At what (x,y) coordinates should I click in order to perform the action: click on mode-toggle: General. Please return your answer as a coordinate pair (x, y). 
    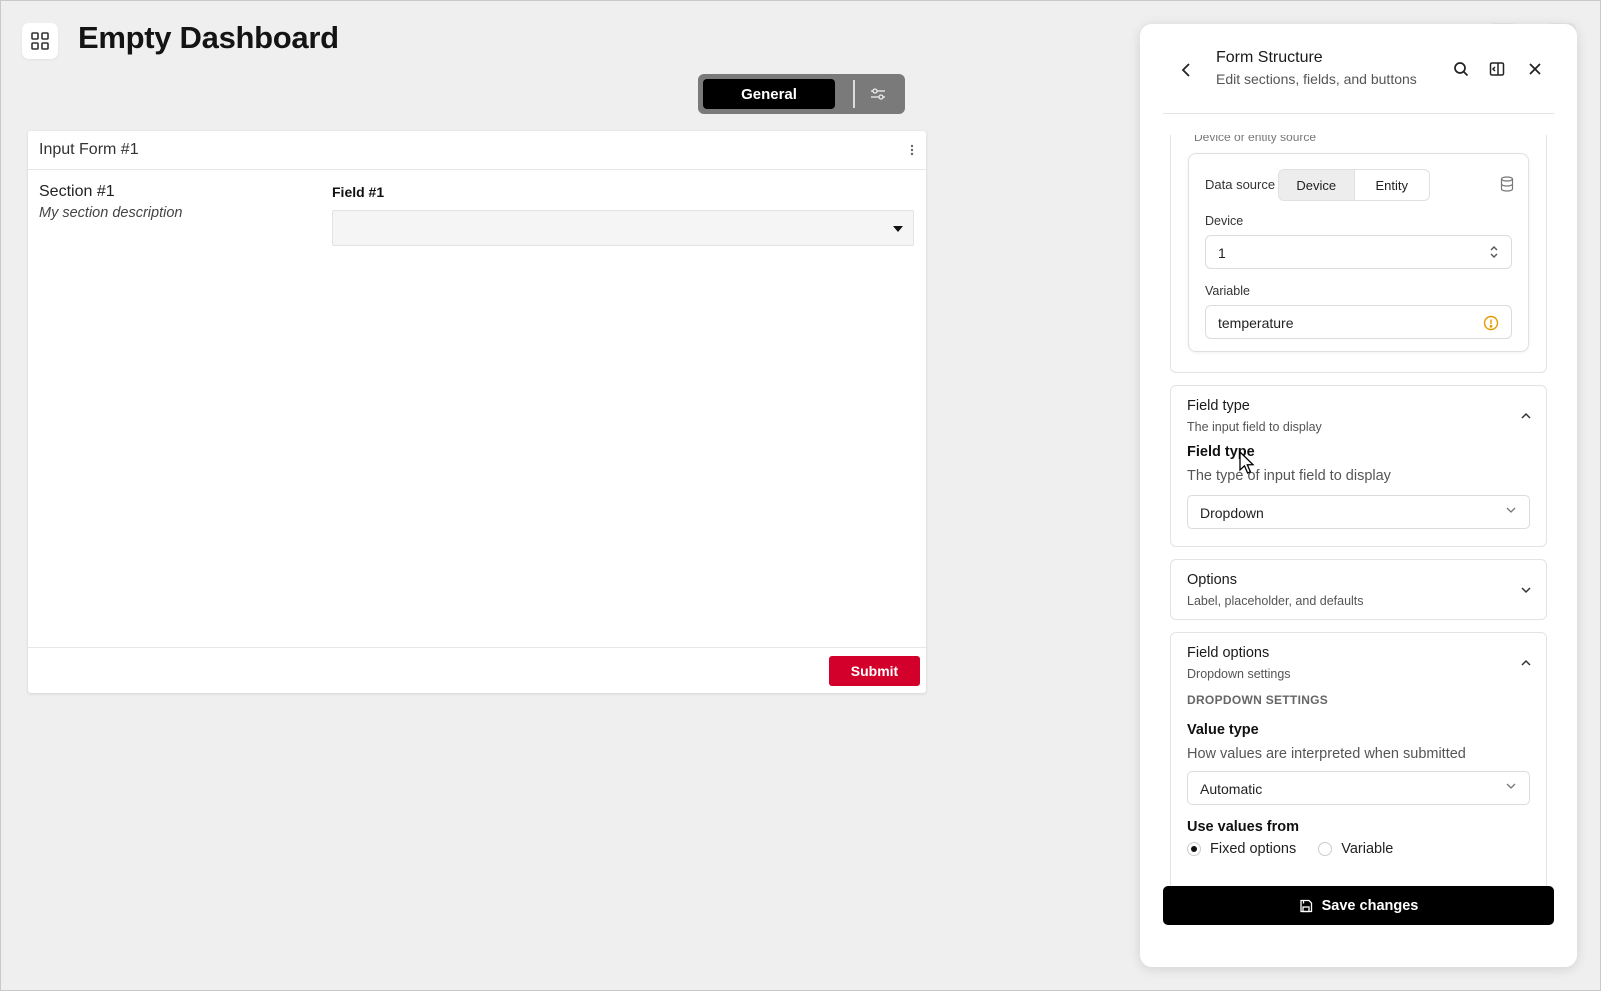
    Looking at the image, I should click on (801, 94).